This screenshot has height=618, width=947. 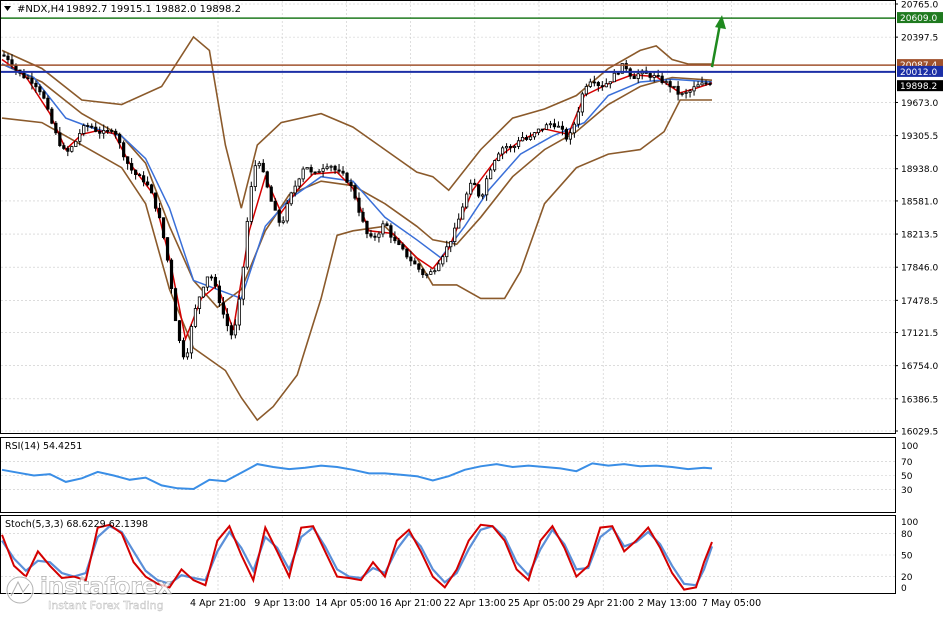 What do you see at coordinates (539, 603) in the screenshot?
I see `time-tick-label: 25 Apr 05:00` at bounding box center [539, 603].